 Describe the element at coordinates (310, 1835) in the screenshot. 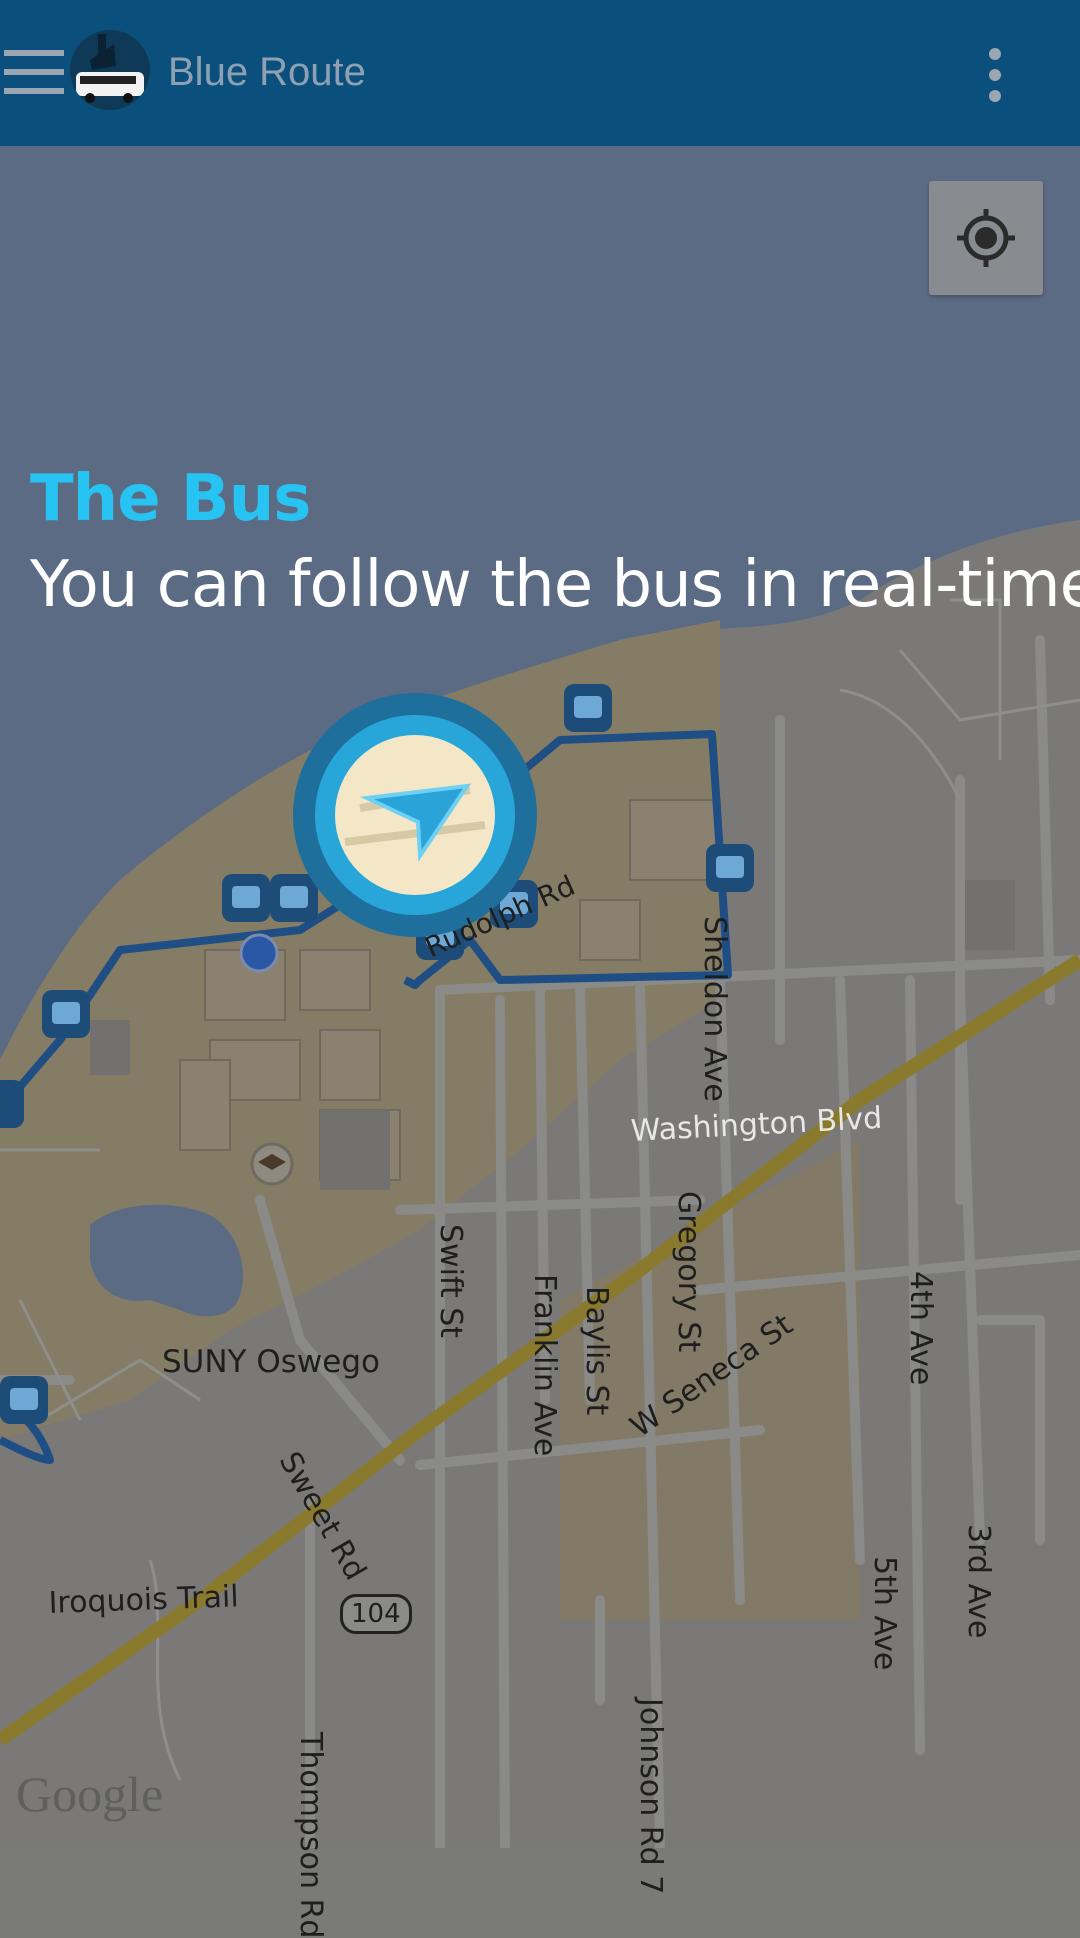

I see `map-label-thompson-rd: Thompson Rd` at that location.